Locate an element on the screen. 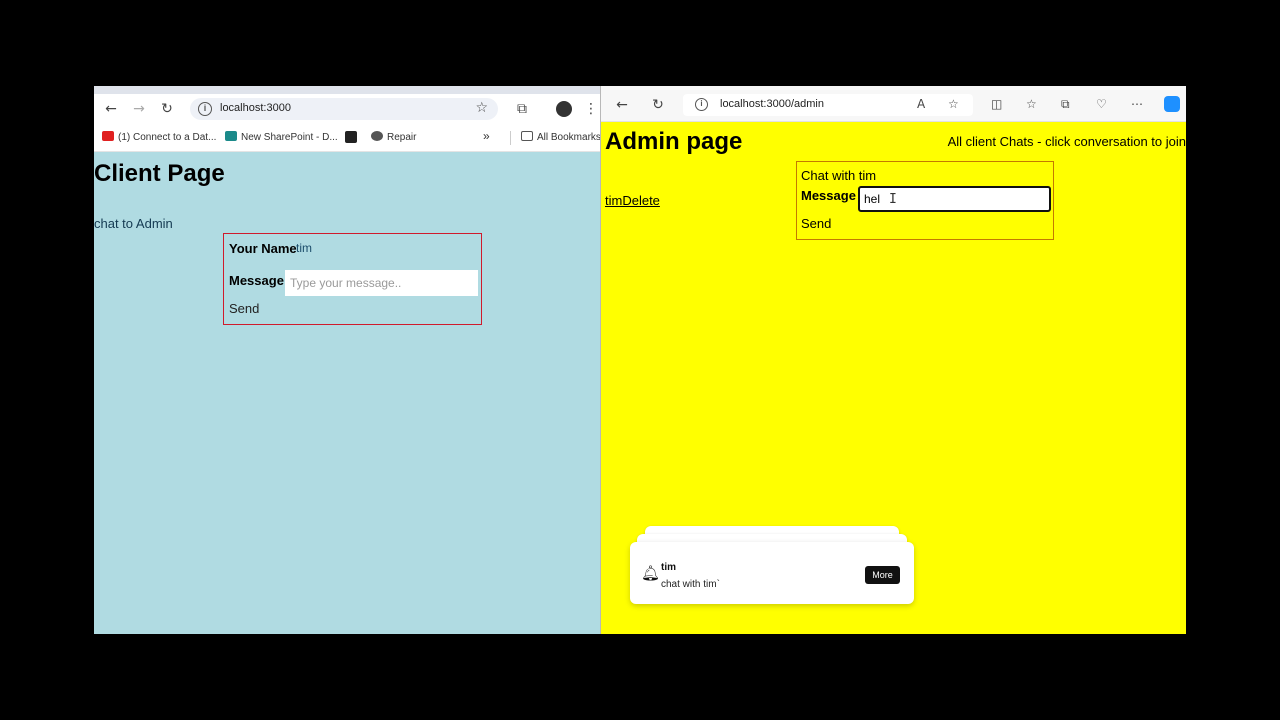 This screenshot has height=720, width=1280. chat-to-admin-link: chat to Admin is located at coordinates (133, 223).